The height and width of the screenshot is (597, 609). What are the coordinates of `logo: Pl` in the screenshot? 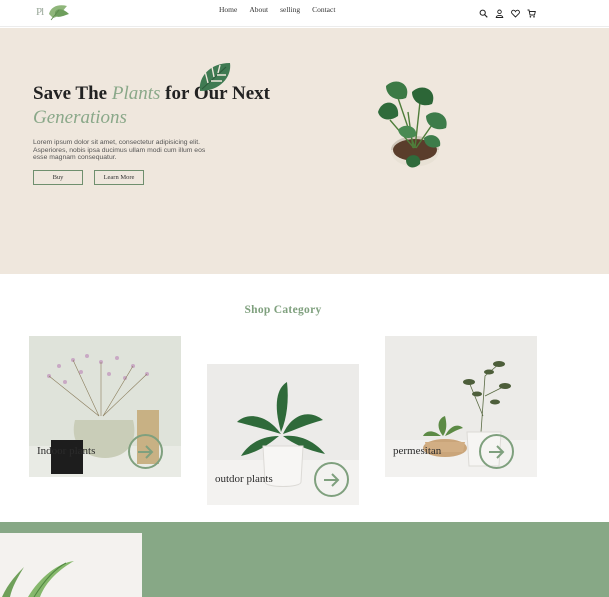 It's located at (53, 13).